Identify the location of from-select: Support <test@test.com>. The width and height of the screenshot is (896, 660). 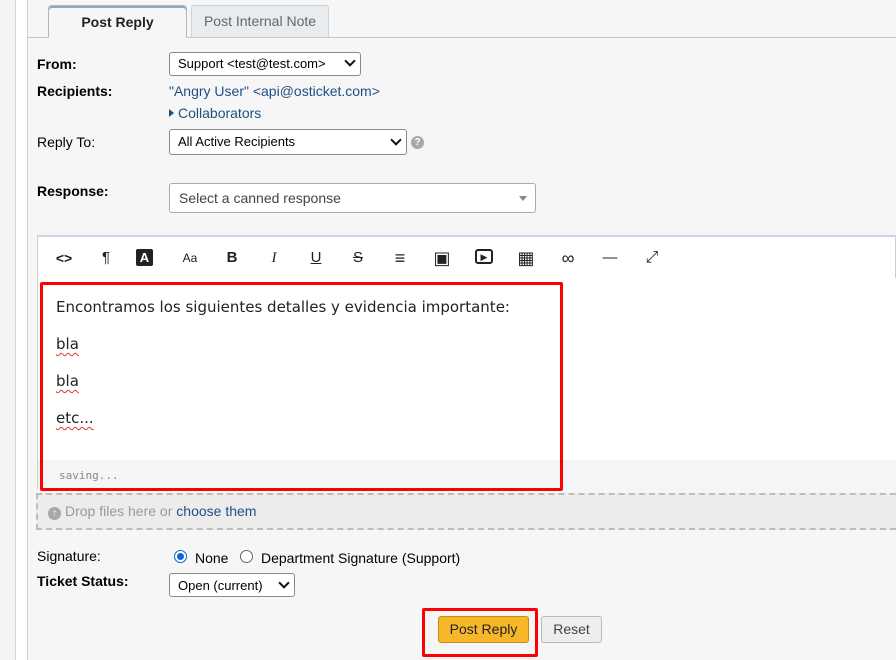
(265, 64).